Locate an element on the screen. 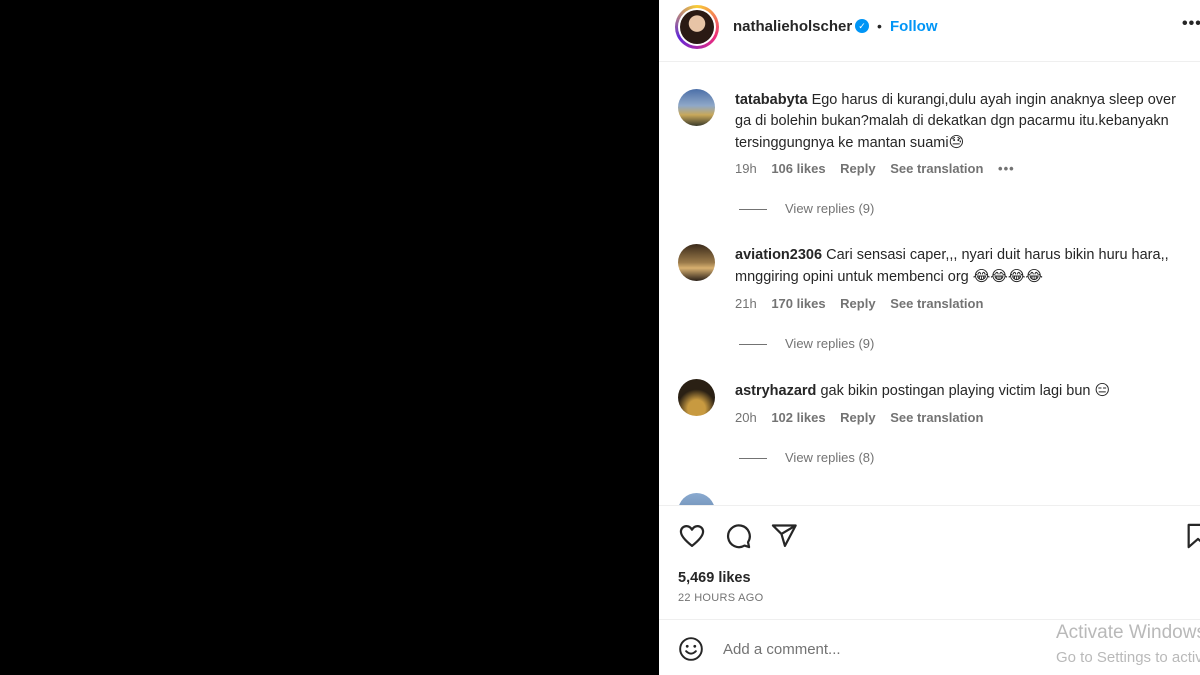 The image size is (1200, 675). post-actions: 5,469 likes 22 HOURS AGO is located at coordinates (929, 562).